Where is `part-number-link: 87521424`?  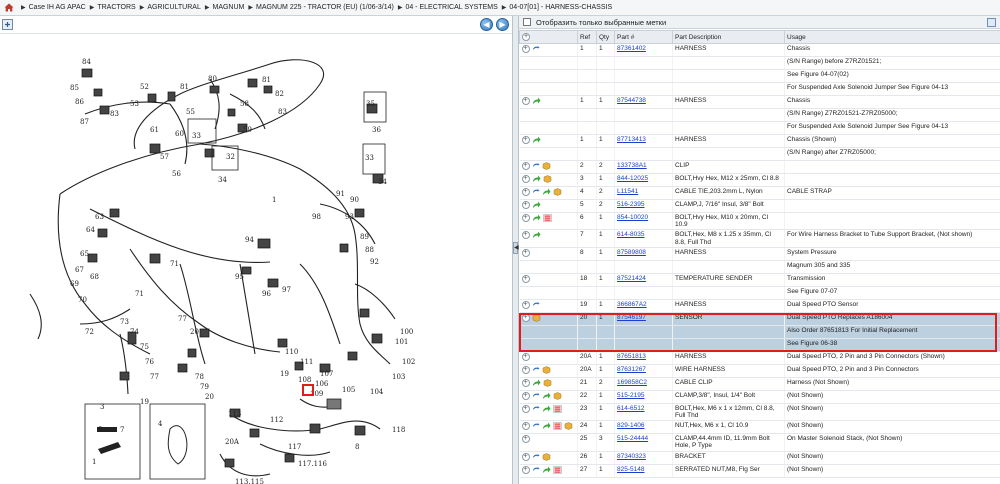
part-number-link: 87521424 is located at coordinates (631, 278).